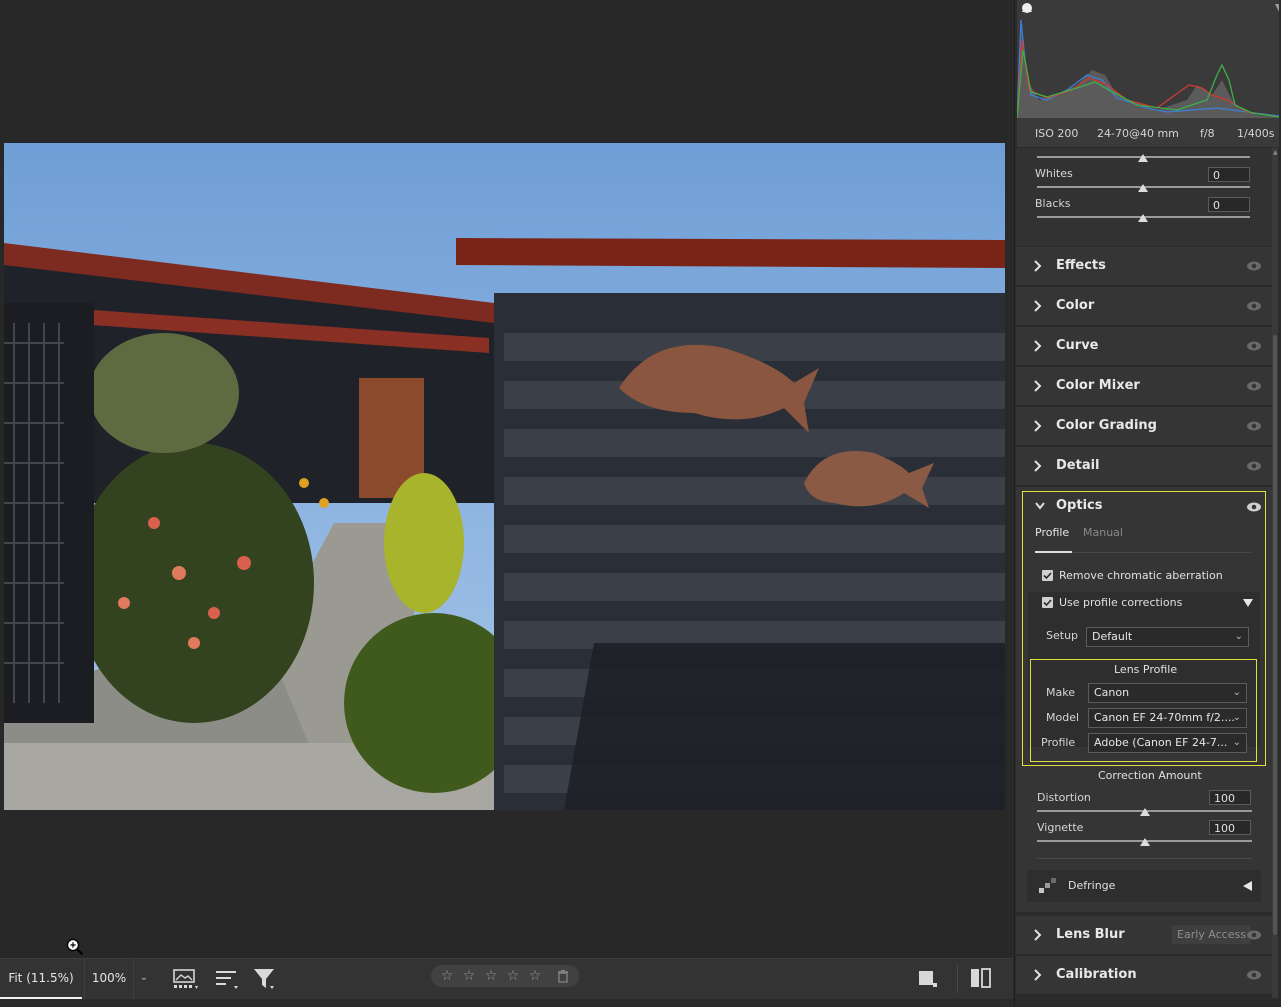 This screenshot has width=1281, height=1007. What do you see at coordinates (1275, 635) in the screenshot?
I see `panel-scrollbar-thumb` at bounding box center [1275, 635].